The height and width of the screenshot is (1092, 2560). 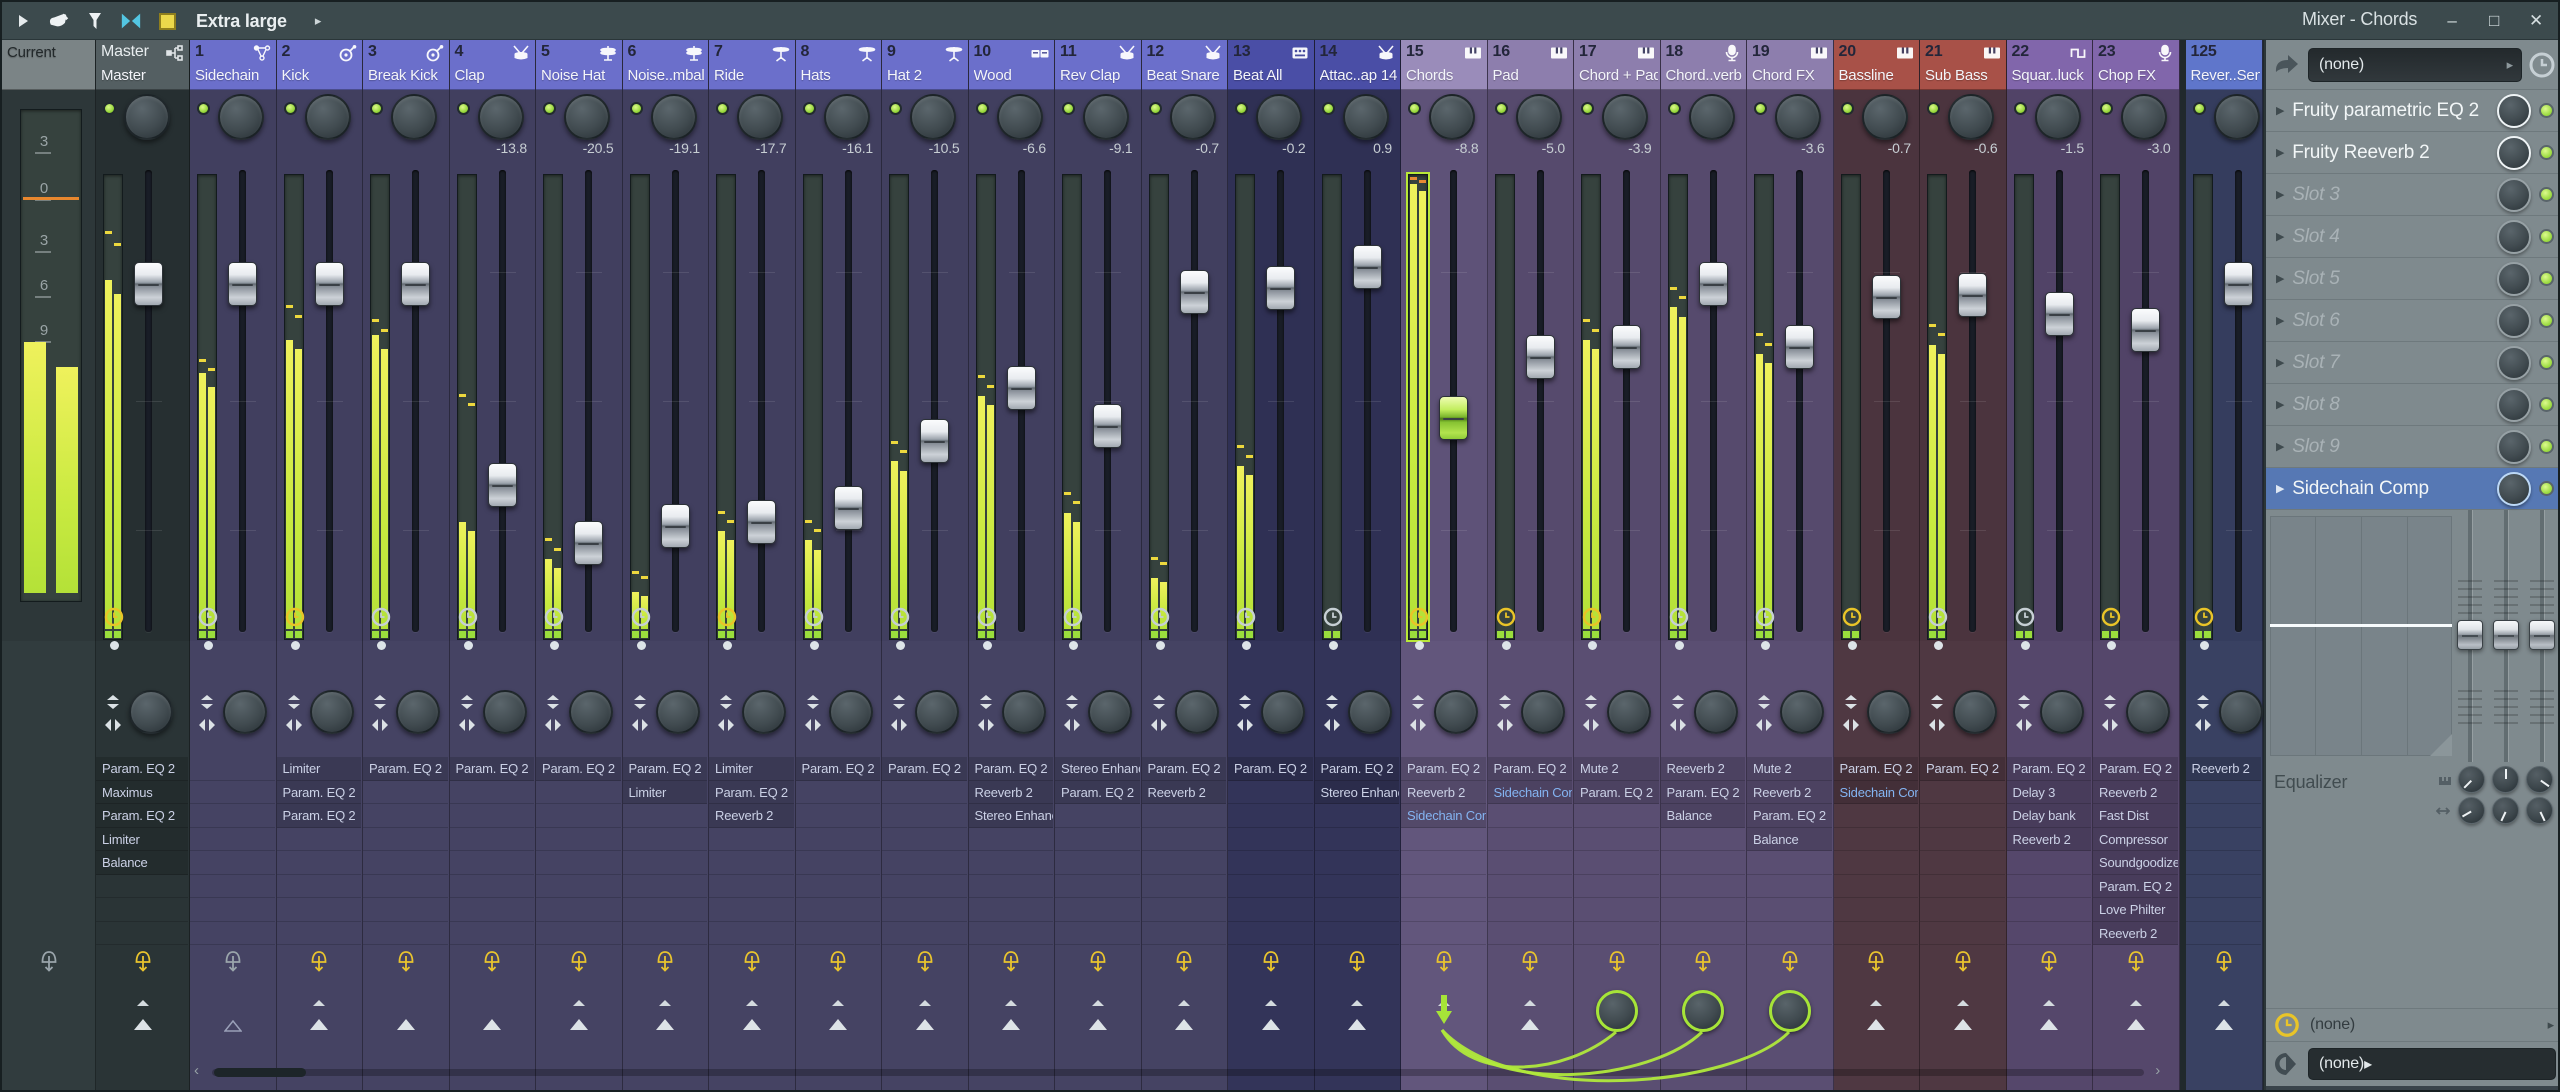 I want to click on fx-slot-2: ▶ Fruity Reeverb 2, so click(x=2412, y=153).